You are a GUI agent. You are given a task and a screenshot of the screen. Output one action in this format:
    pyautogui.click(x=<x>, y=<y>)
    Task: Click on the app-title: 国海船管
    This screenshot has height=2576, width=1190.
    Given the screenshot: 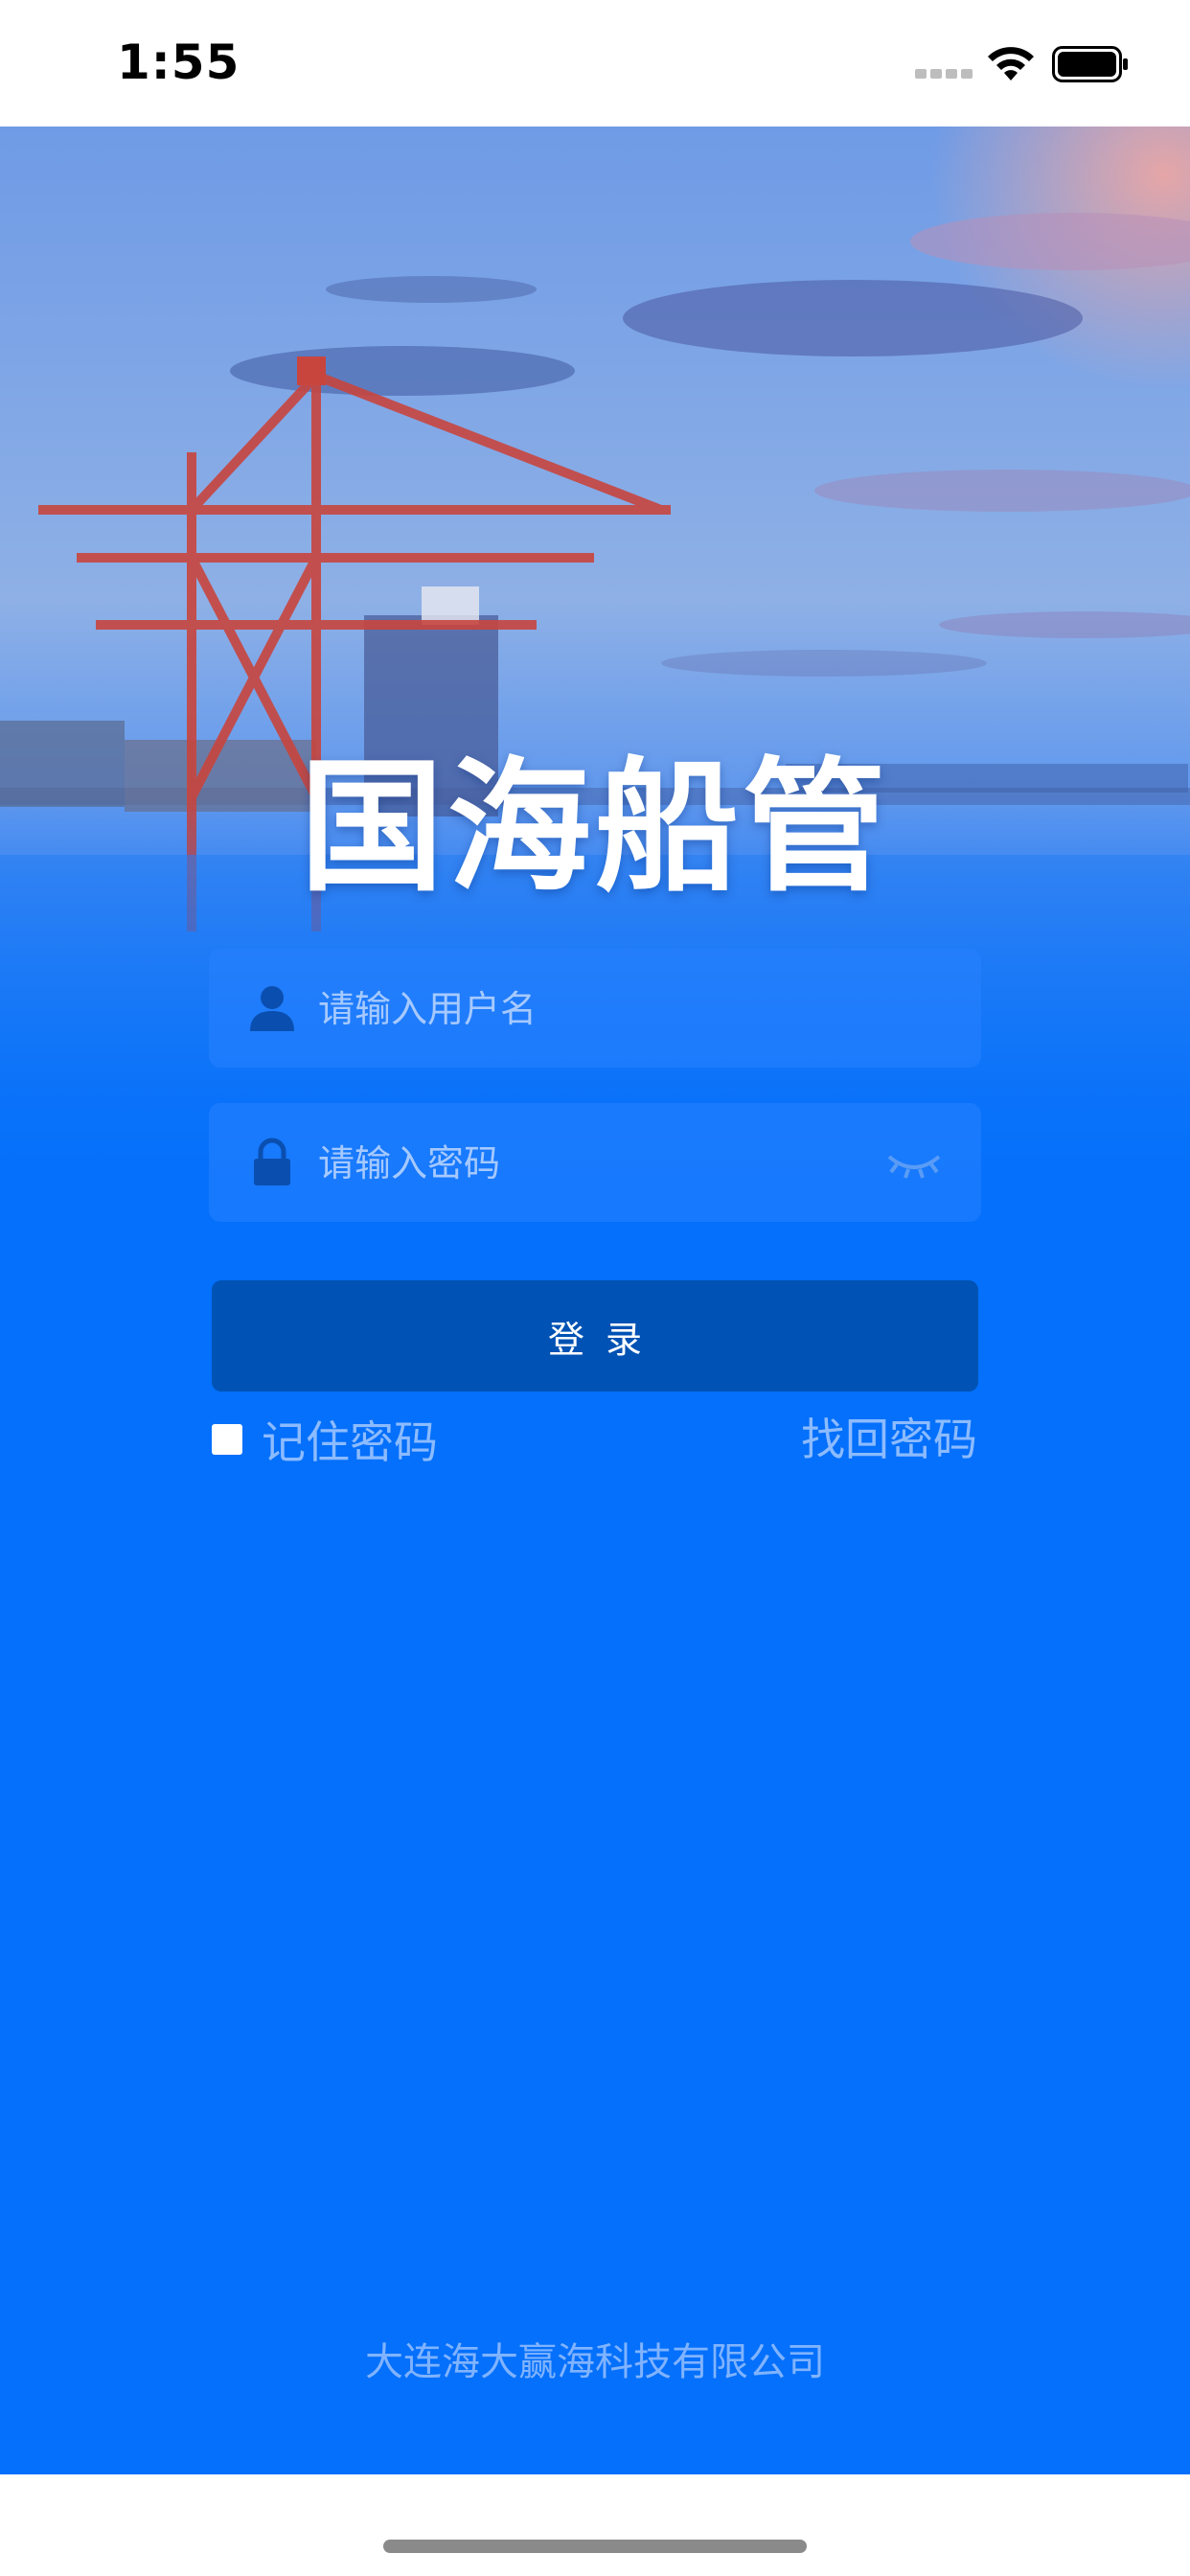 What is the action you would take?
    pyautogui.click(x=594, y=828)
    